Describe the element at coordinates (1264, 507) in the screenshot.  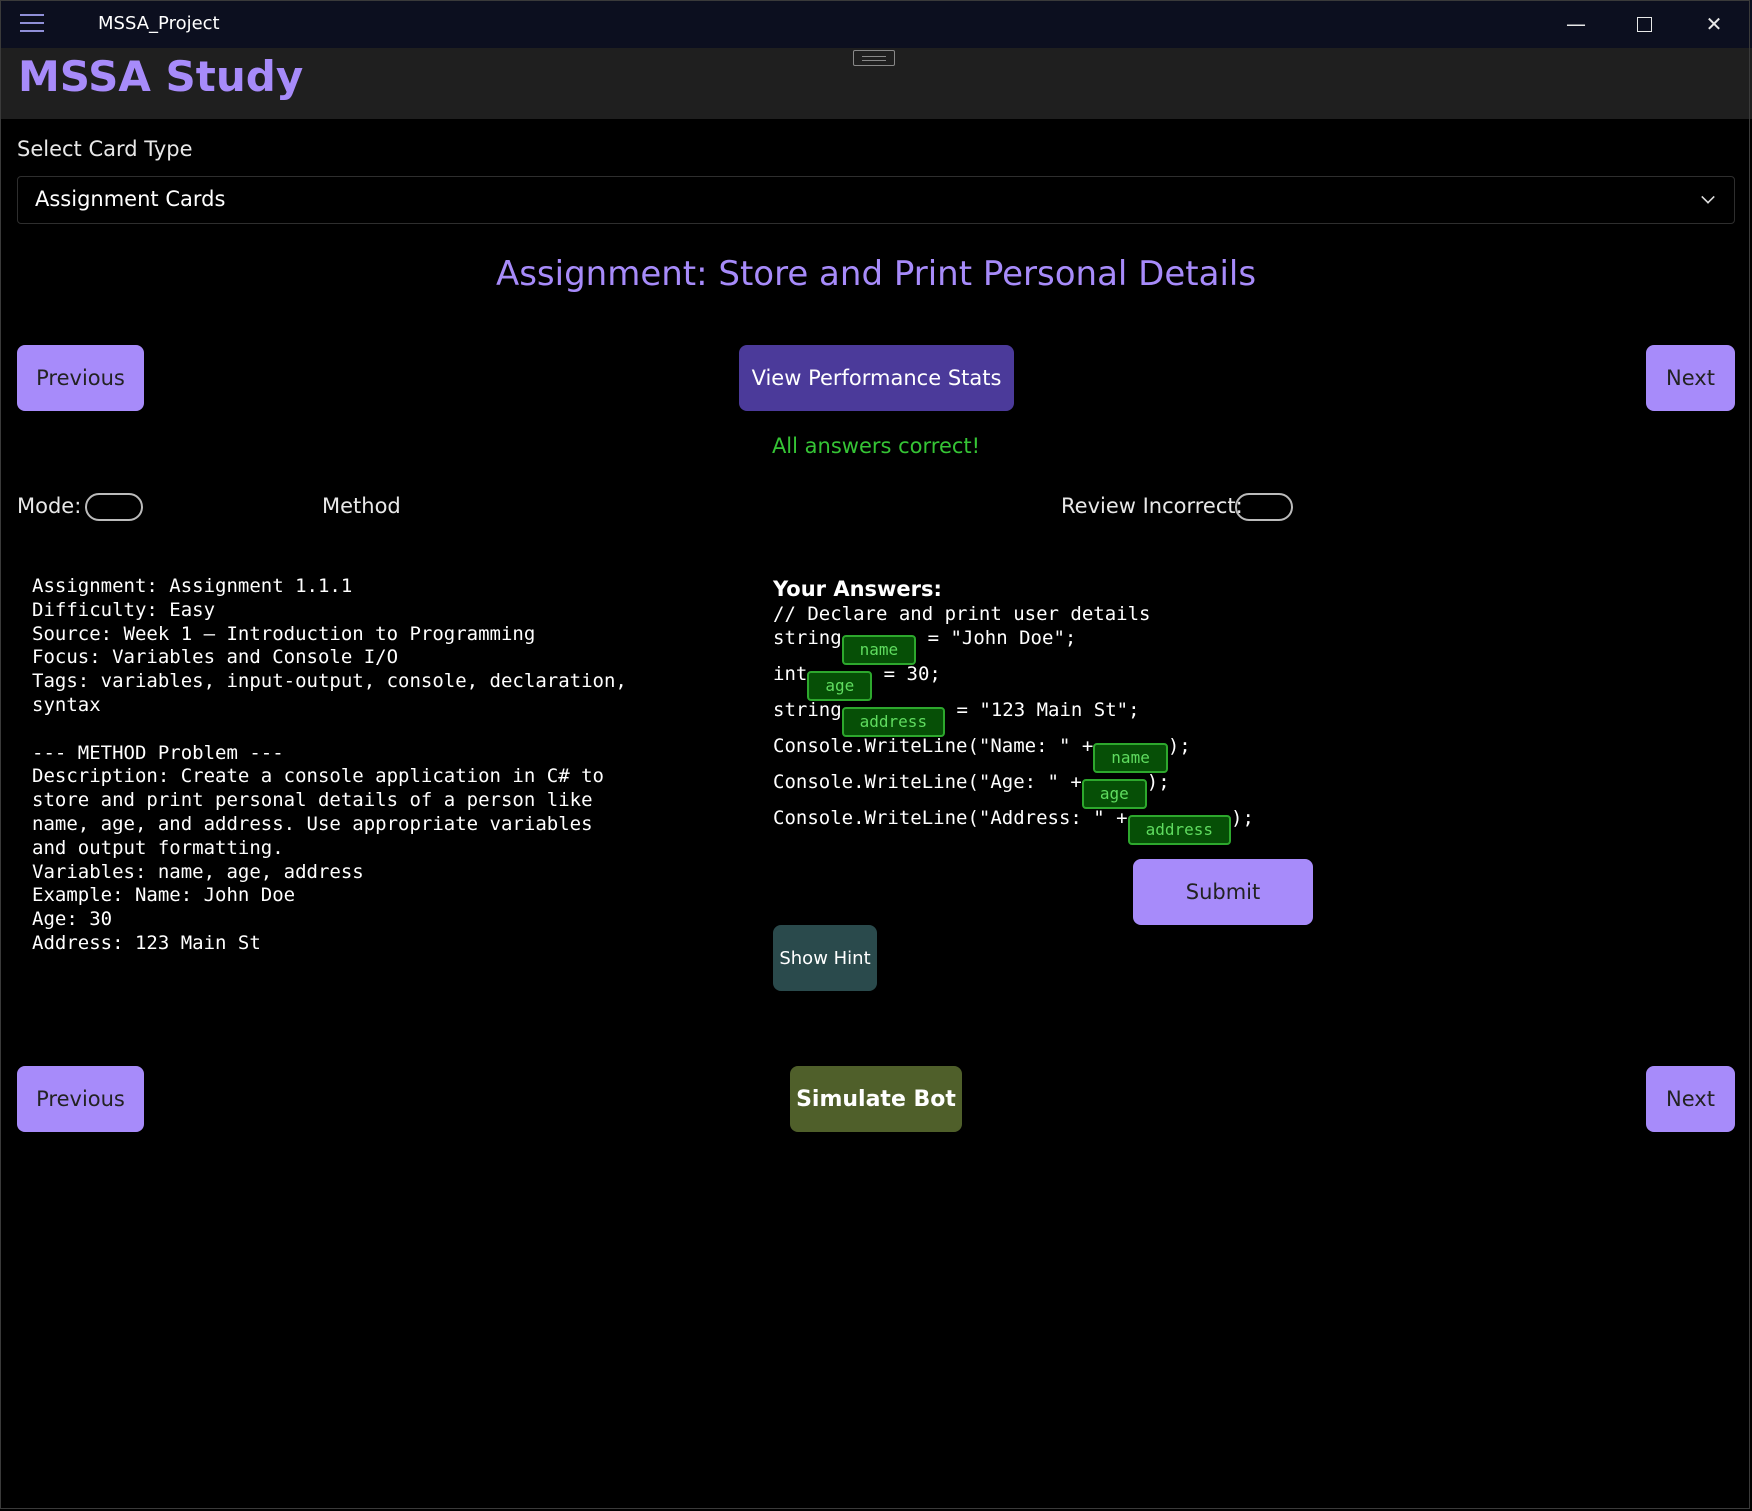
I see `review-incorrect-toggle` at that location.